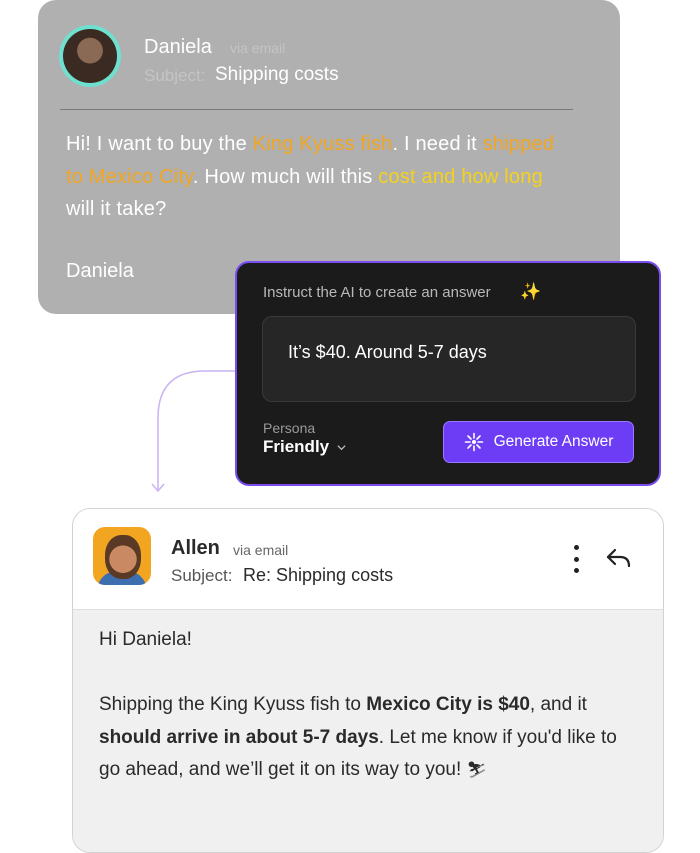 This screenshot has height=853, width=700. I want to click on body-text: . How much will this, so click(285, 176).